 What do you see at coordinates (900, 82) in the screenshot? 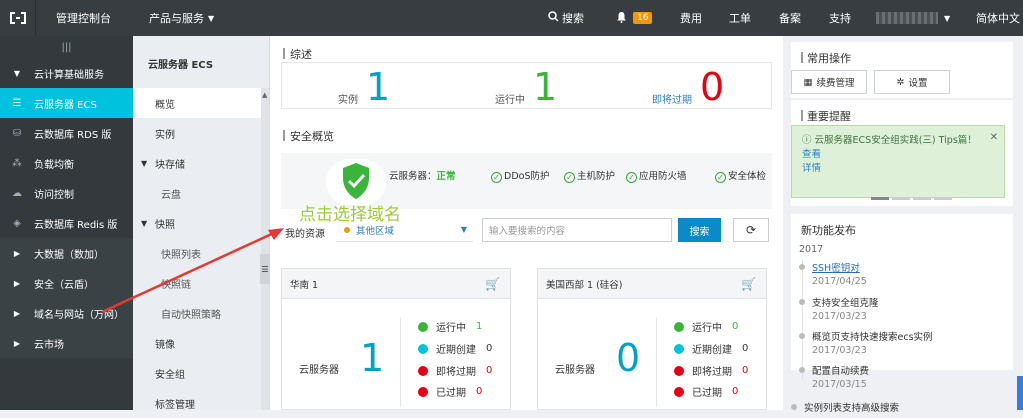
I see `gear-icon: ✲` at bounding box center [900, 82].